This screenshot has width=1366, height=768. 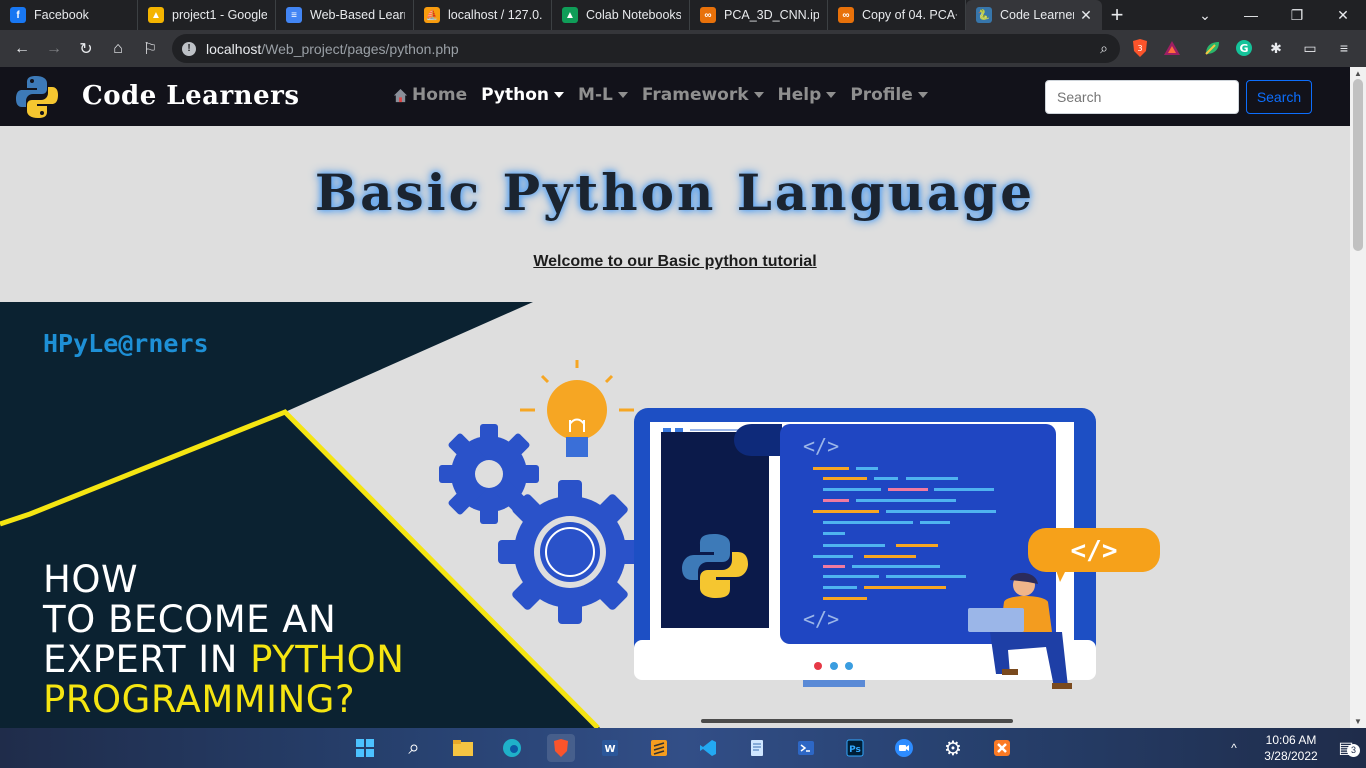 I want to click on bookmark-icon: ⚐, so click(x=150, y=49).